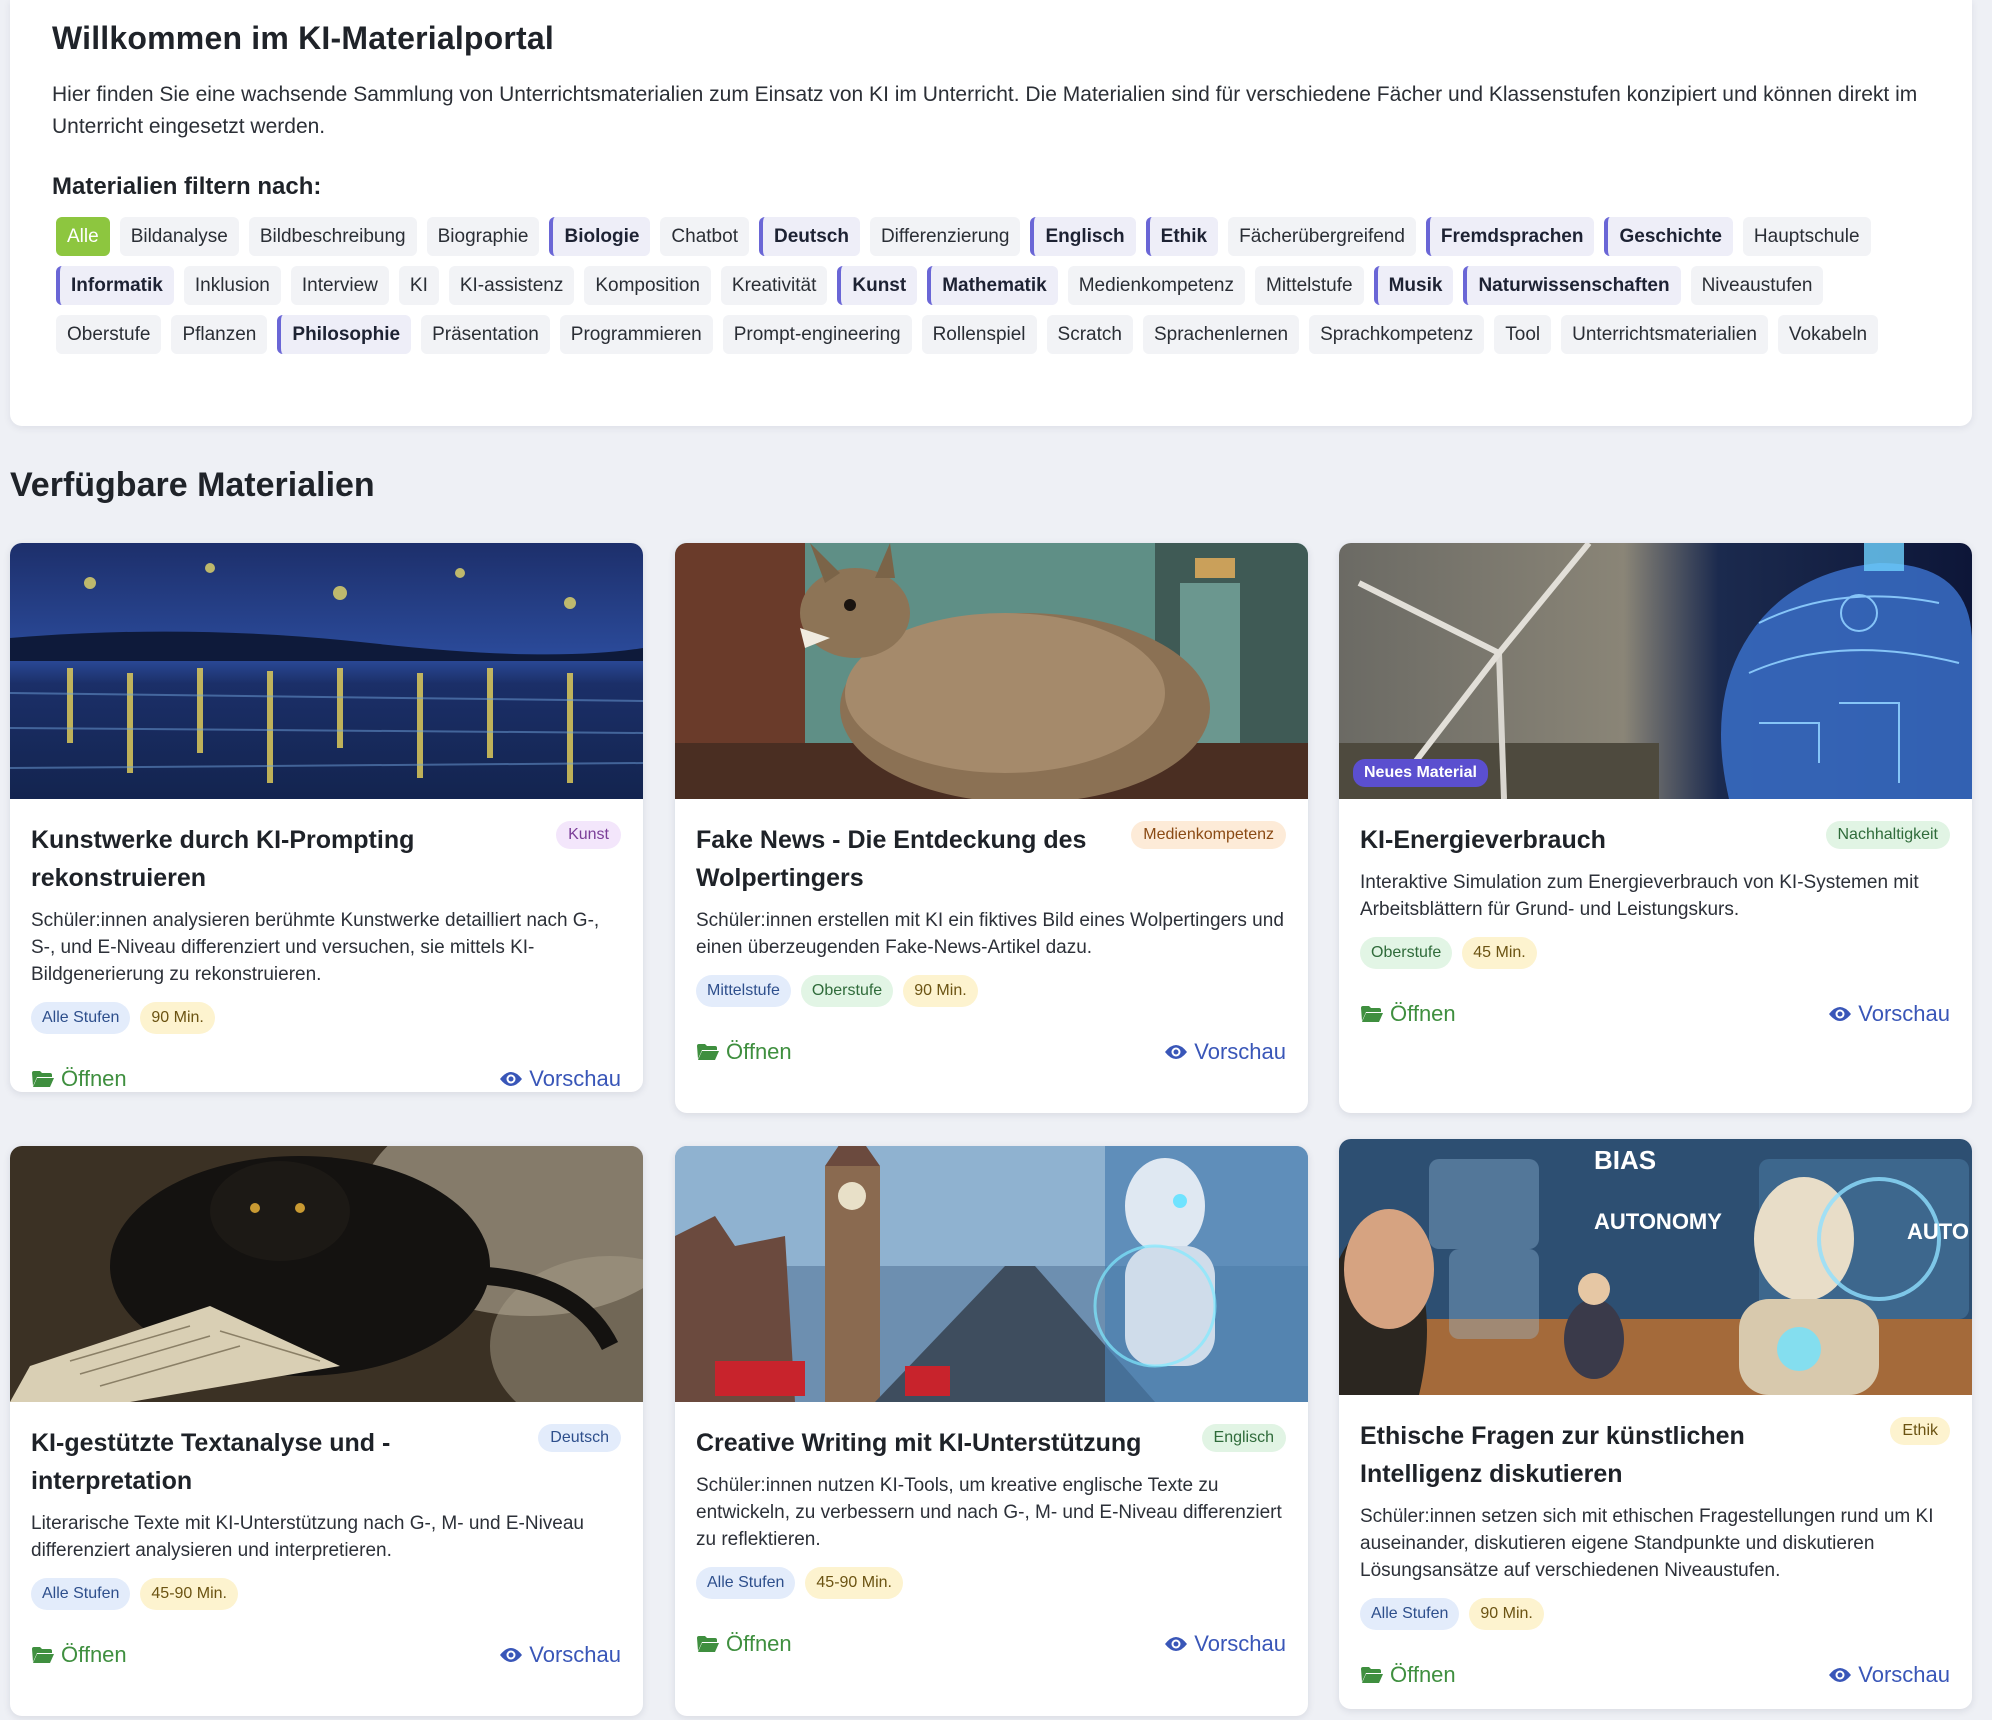  What do you see at coordinates (1523, 334) in the screenshot?
I see `filter-tag-tool: Tool` at bounding box center [1523, 334].